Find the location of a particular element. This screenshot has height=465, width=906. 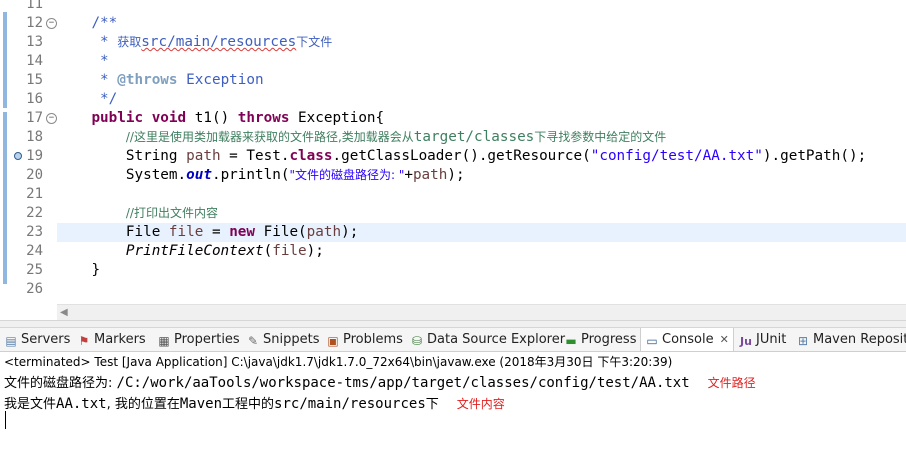

line-number: 25 is located at coordinates (34, 270).